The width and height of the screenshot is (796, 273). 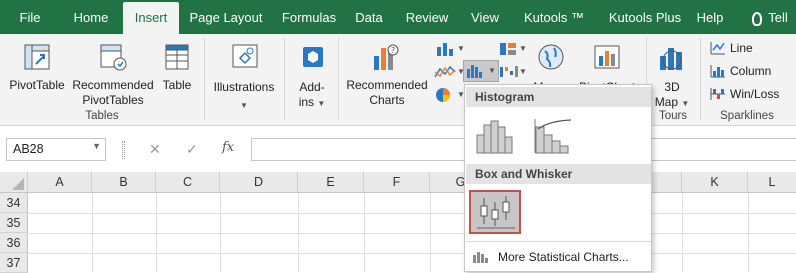 I want to click on sparklines-group-label: Sparklines, so click(x=747, y=116).